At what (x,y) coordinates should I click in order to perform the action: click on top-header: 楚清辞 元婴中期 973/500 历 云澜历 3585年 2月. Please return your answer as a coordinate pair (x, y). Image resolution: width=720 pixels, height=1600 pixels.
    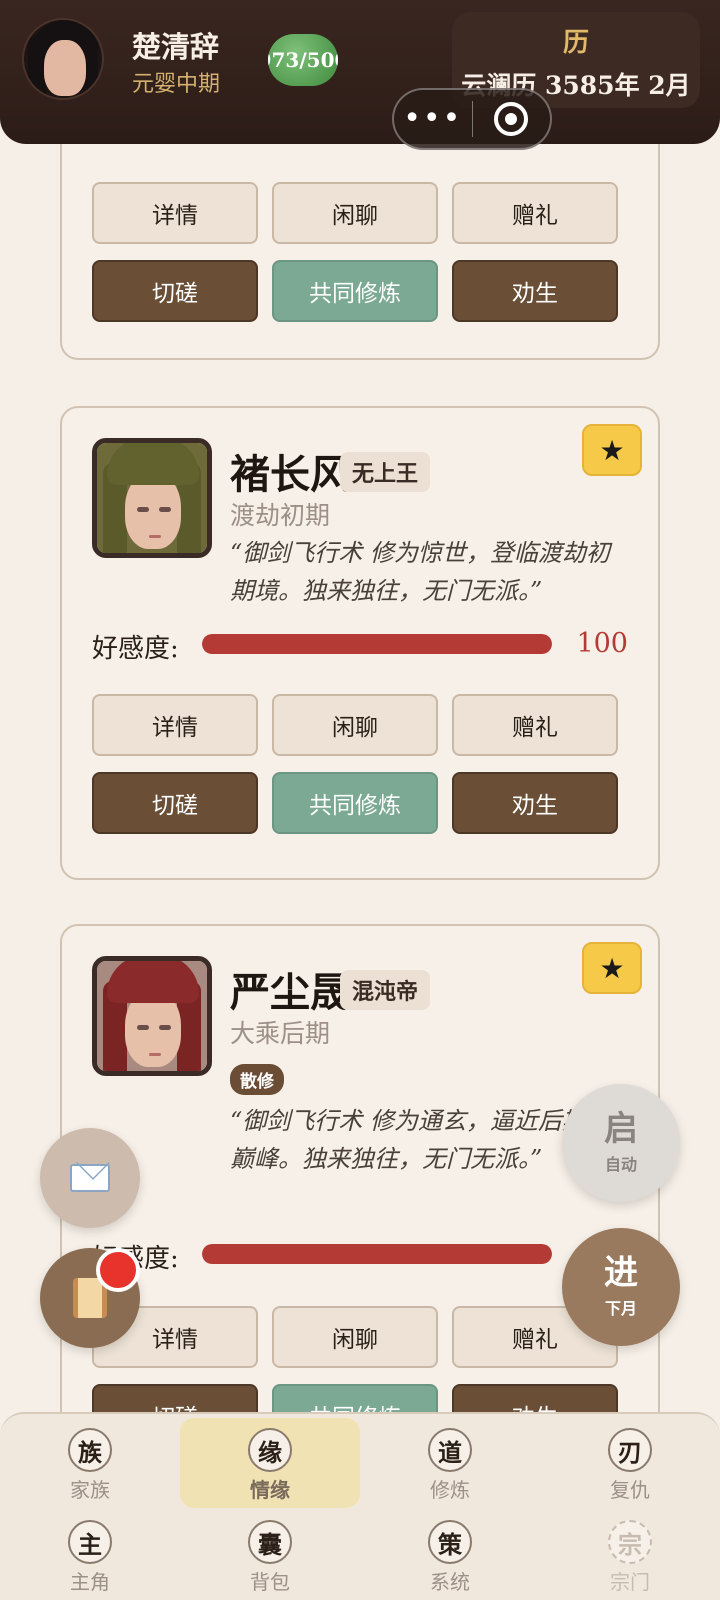
    Looking at the image, I should click on (360, 72).